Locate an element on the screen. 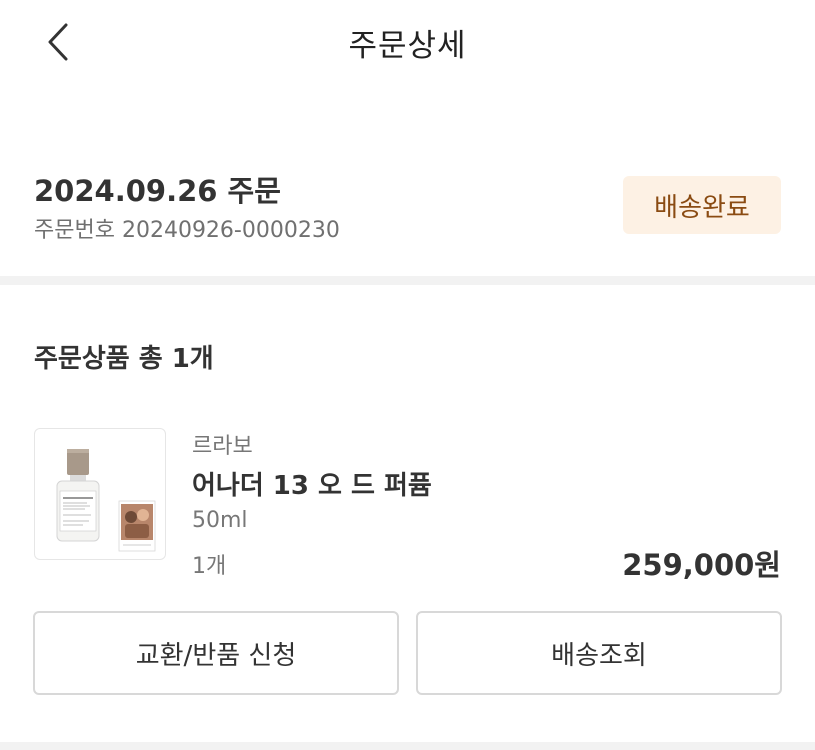  status-badge: 배송완료 is located at coordinates (702, 205).